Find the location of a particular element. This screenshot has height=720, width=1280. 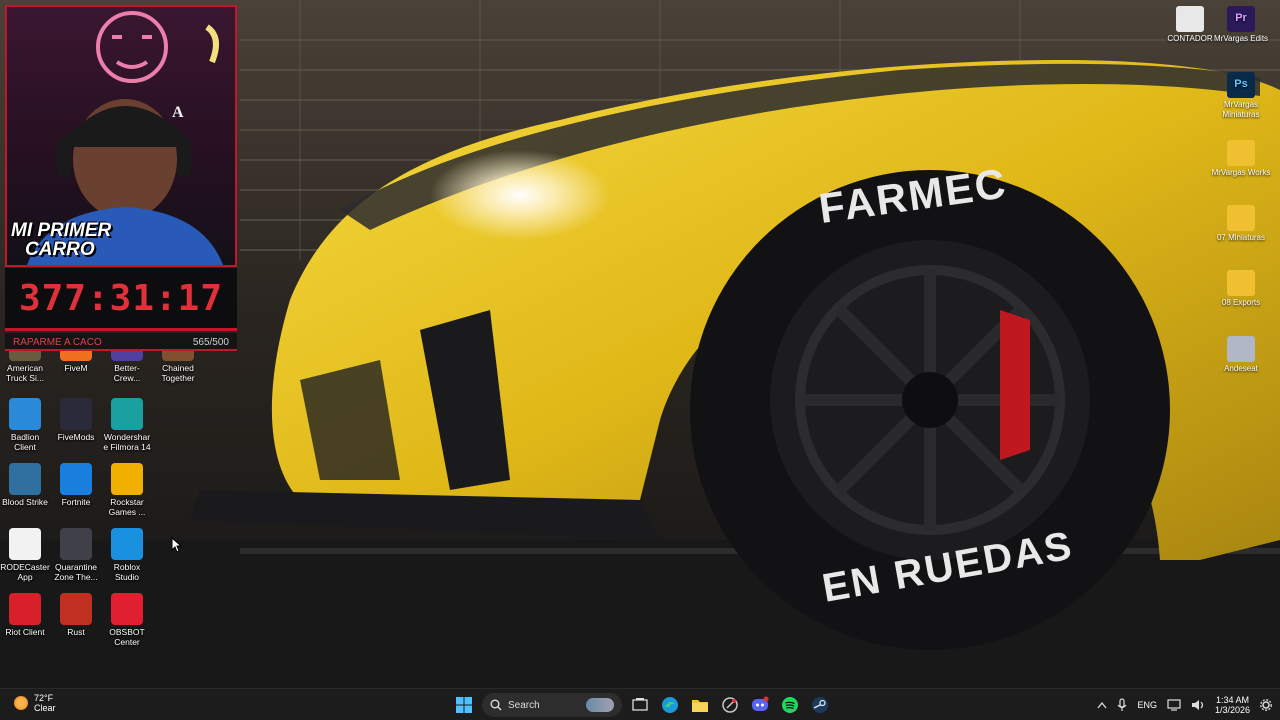

taskbar-spotify is located at coordinates (790, 705).